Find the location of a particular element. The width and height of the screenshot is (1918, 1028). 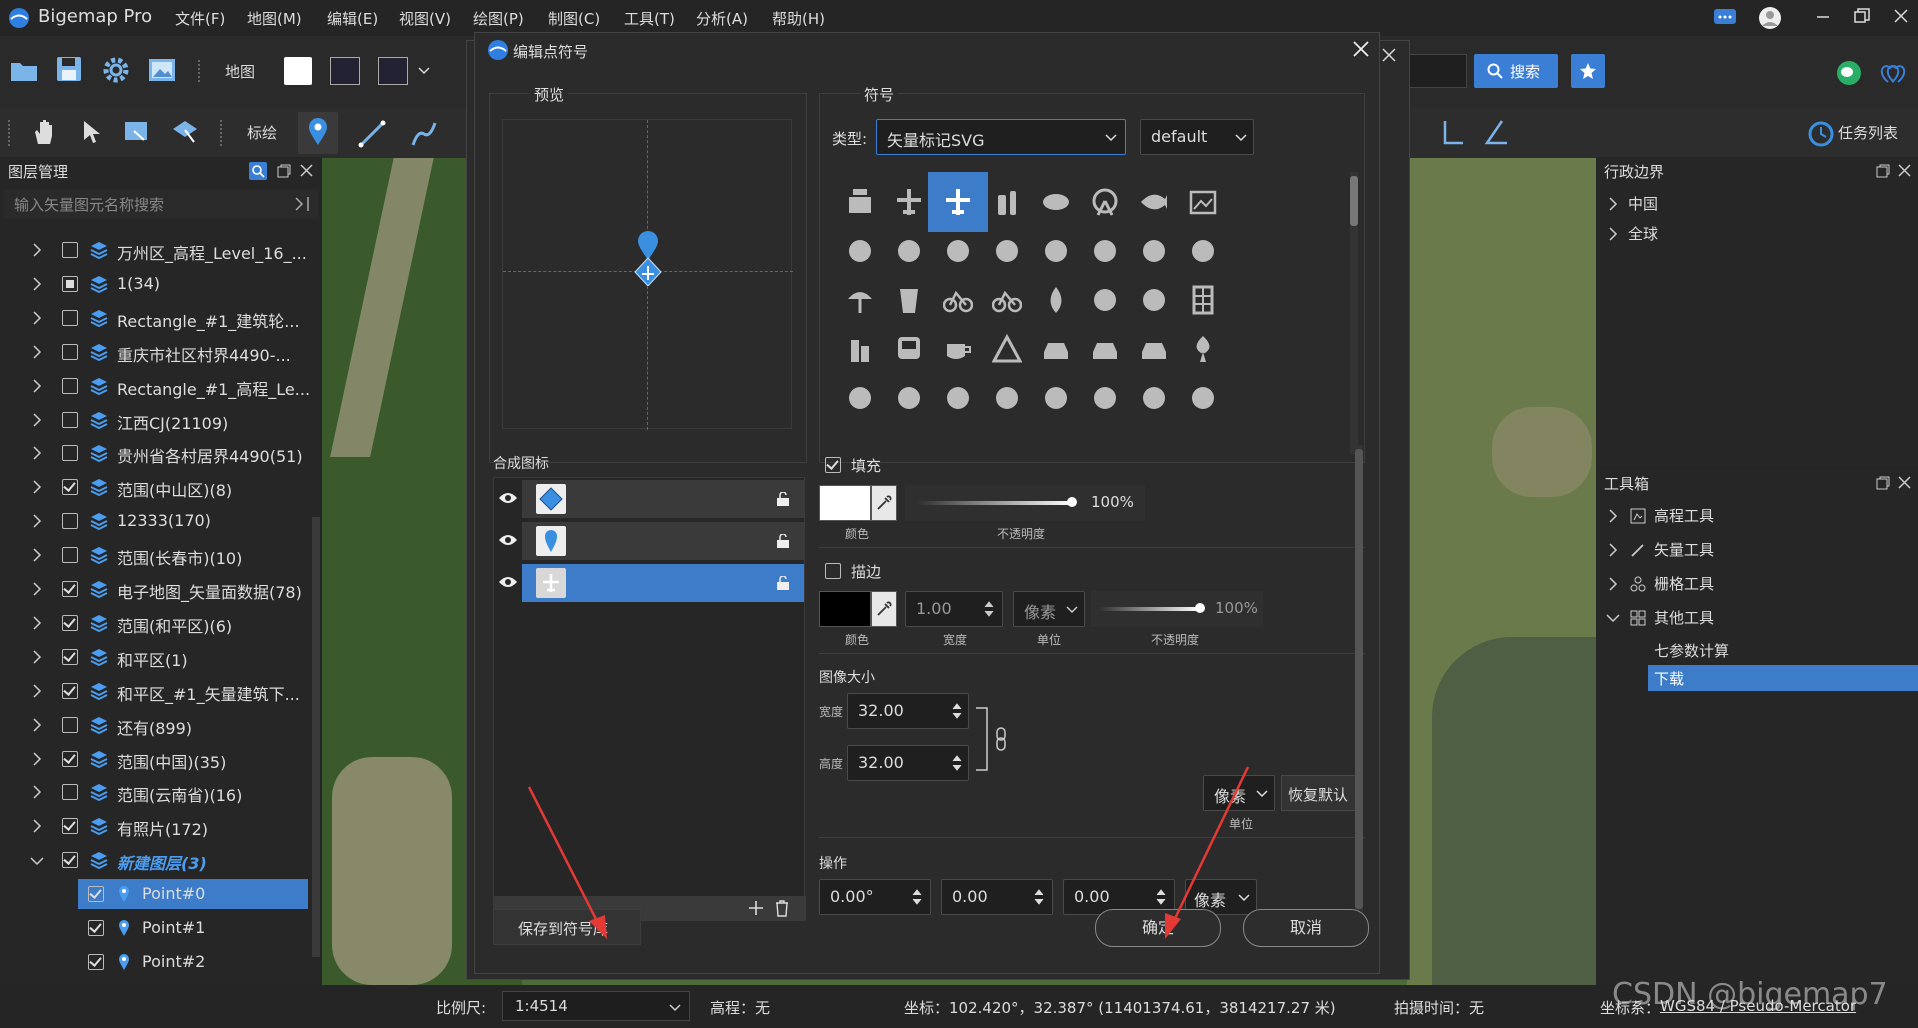

menu-map: 地图(M) is located at coordinates (274, 18).